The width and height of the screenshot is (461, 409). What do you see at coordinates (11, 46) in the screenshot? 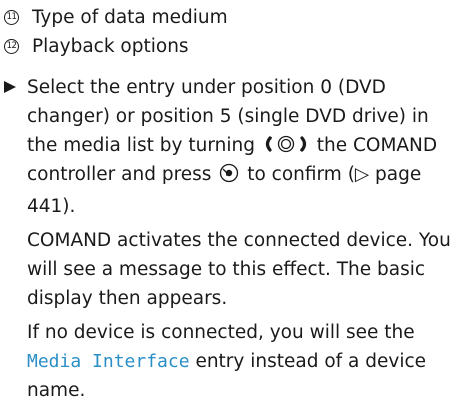
I see `circled-number-icon: 12` at bounding box center [11, 46].